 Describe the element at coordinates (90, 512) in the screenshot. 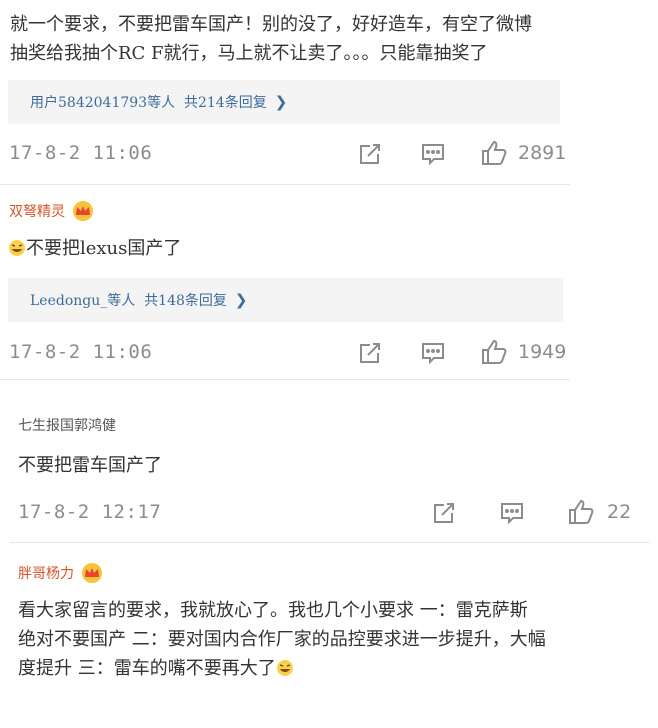

I see `timestamp: 17-8-2 12:17` at that location.